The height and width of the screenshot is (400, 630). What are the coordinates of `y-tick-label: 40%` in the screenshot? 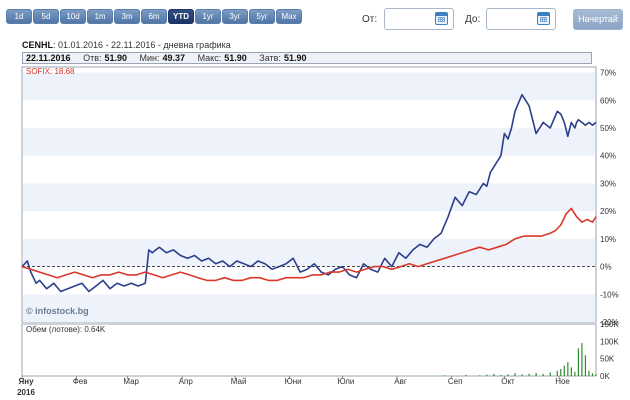 It's located at (608, 156).